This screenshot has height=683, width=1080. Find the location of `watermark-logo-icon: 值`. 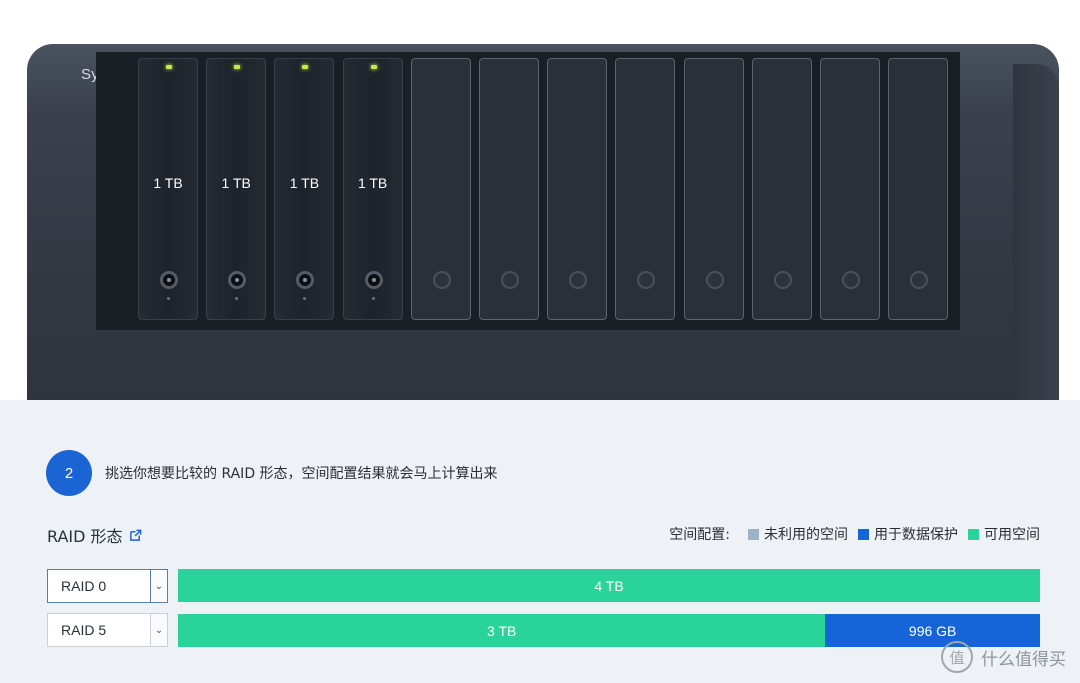

watermark-logo-icon: 值 is located at coordinates (957, 657).